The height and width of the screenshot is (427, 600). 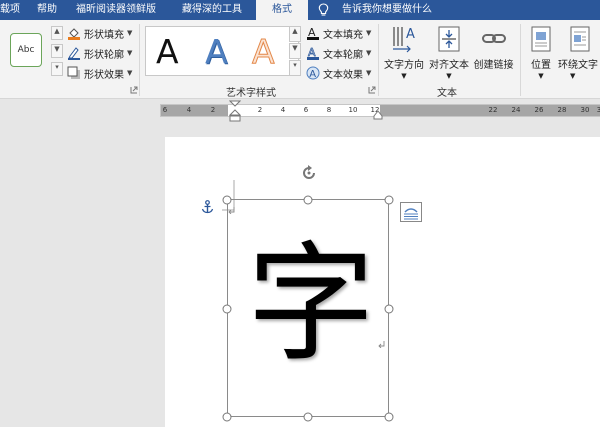 I want to click on pen-outline-icon, so click(x=74, y=53).